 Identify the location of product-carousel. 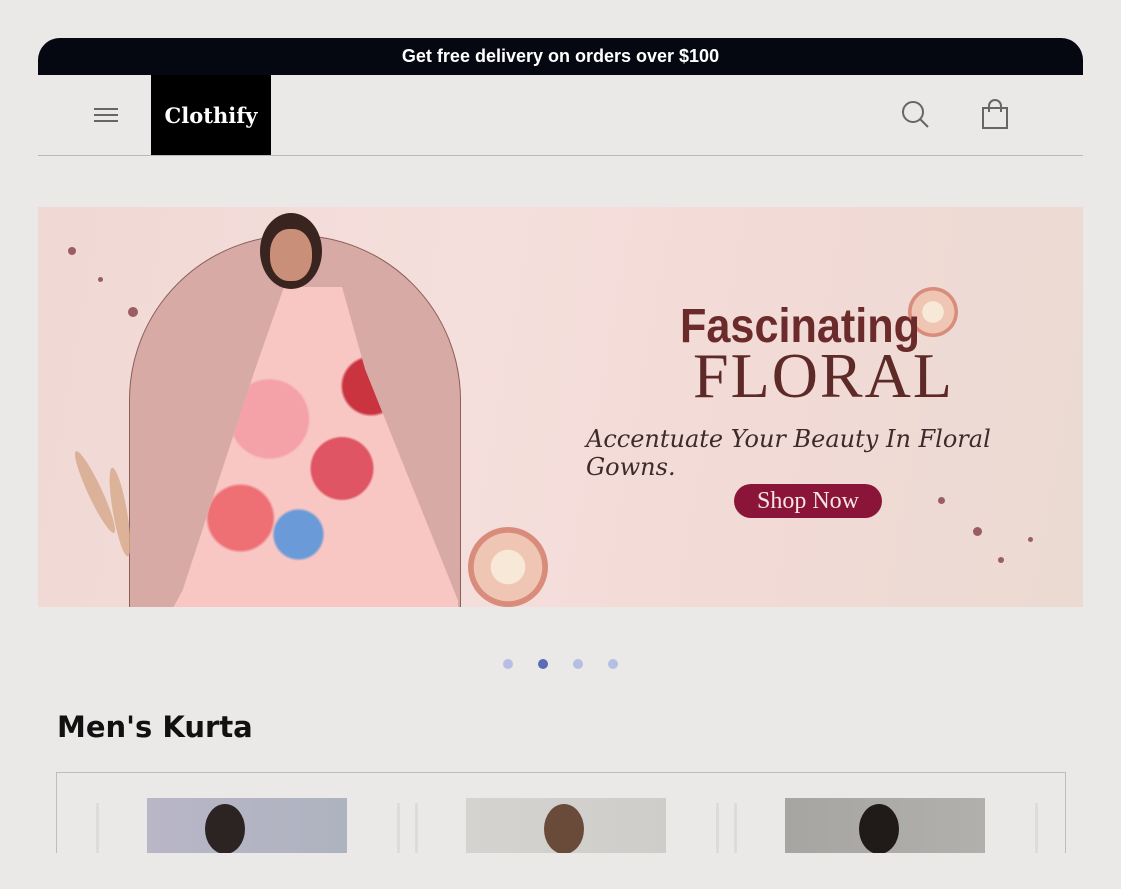
(561, 812).